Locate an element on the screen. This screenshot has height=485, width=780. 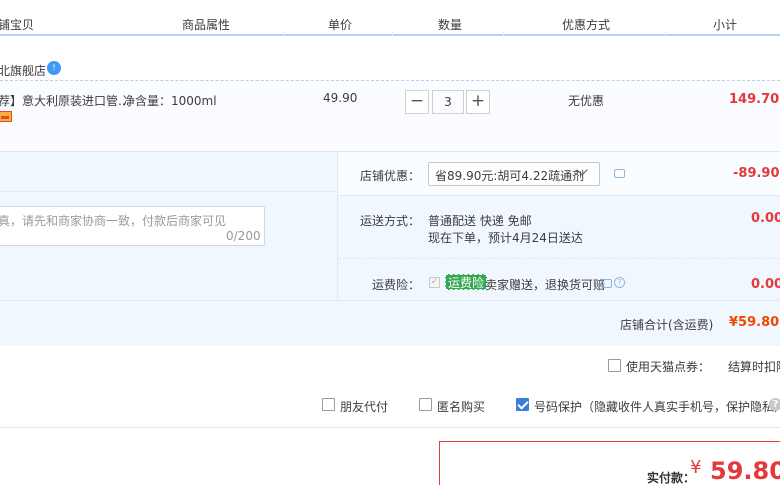
shop-name-link: 北旗舰店 is located at coordinates (23, 70).